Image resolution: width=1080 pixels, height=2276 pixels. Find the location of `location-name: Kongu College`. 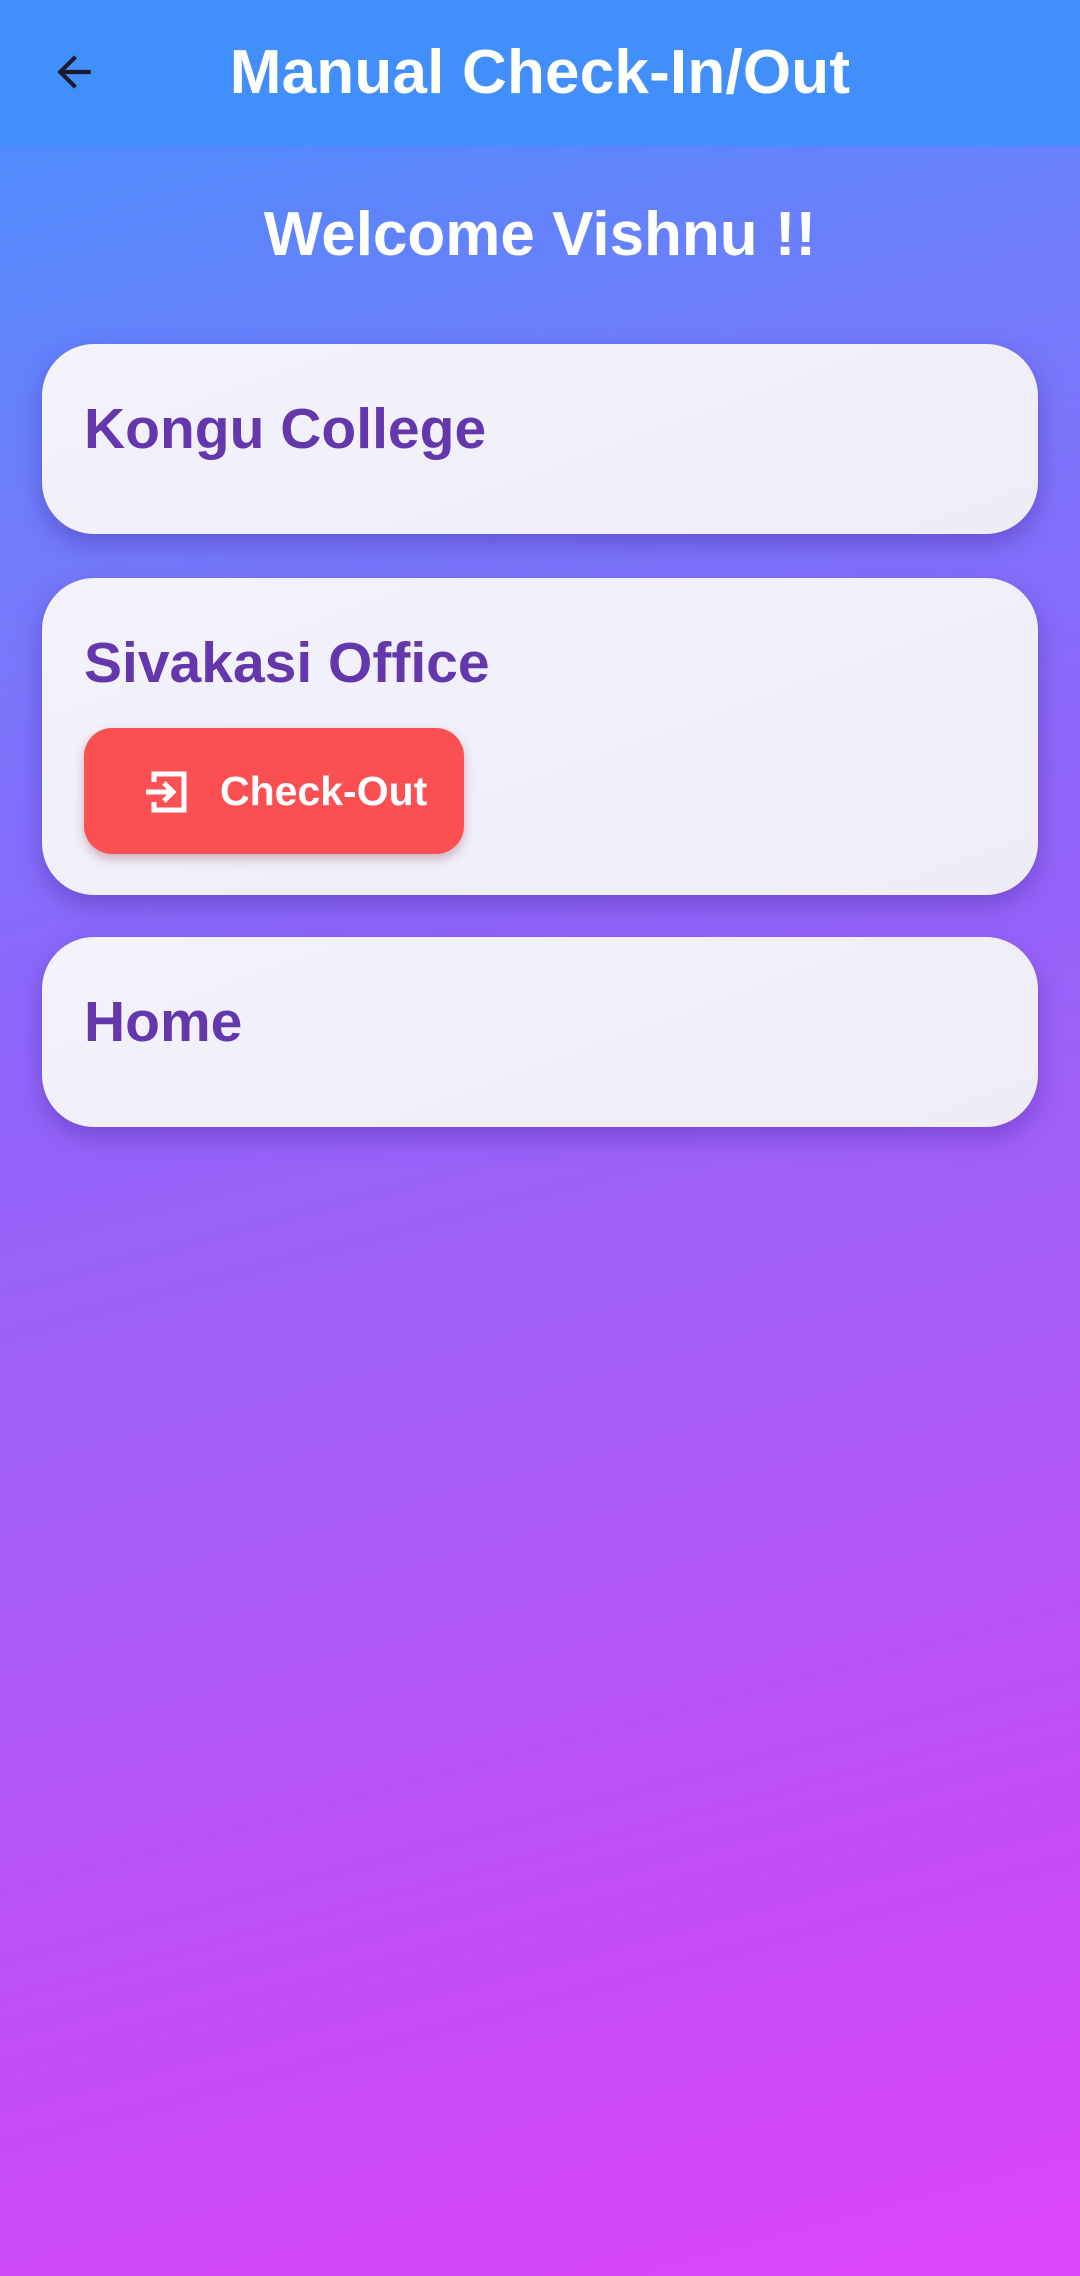

location-name: Kongu College is located at coordinates (285, 429).